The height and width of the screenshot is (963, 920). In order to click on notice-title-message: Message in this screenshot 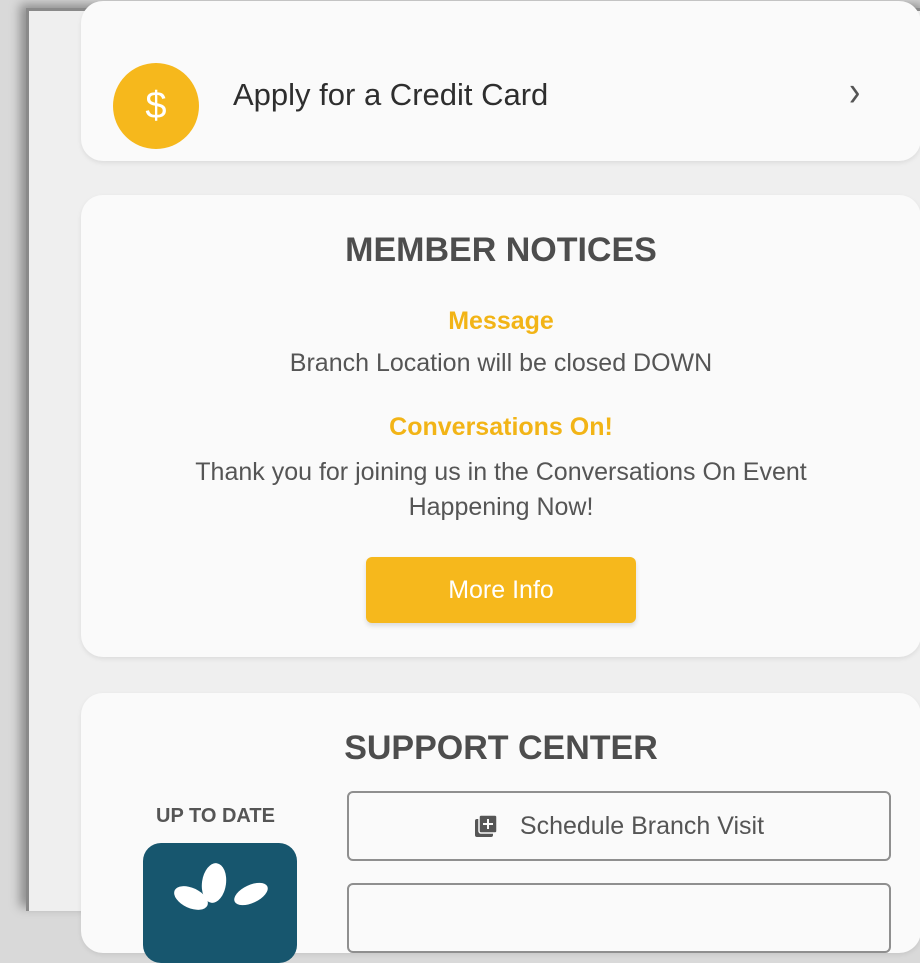, I will do `click(501, 321)`.